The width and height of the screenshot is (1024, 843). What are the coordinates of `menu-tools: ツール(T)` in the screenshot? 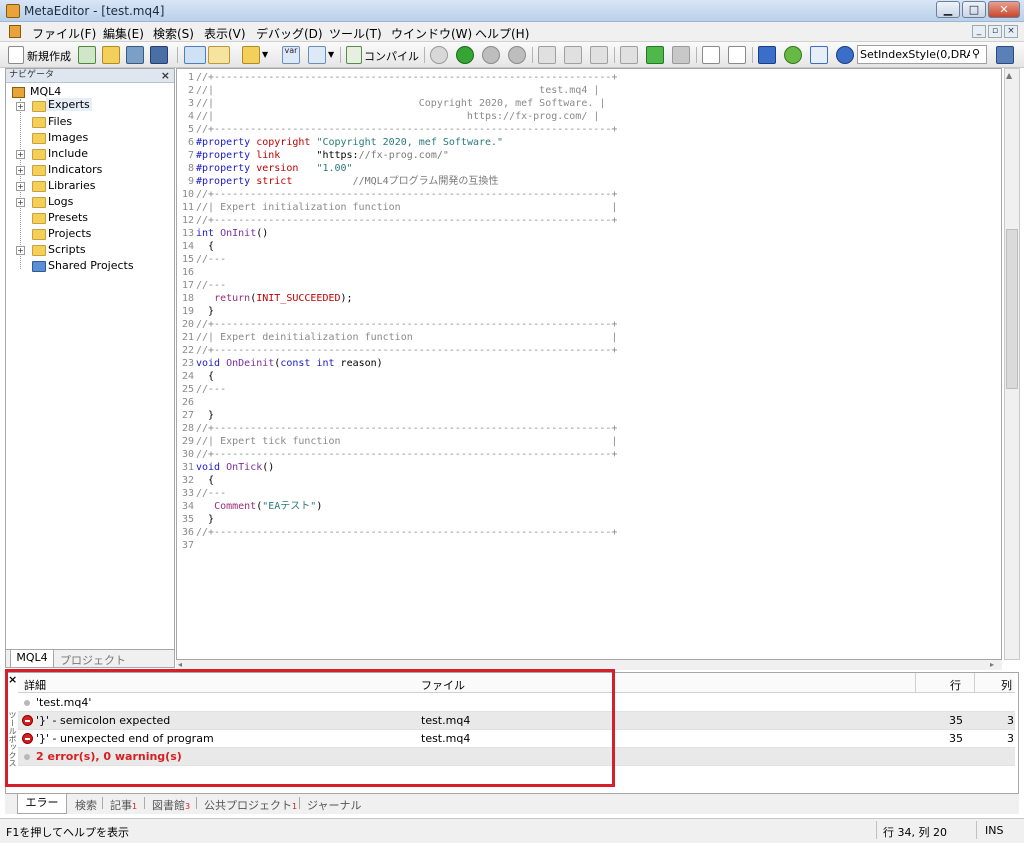 It's located at (355, 33).